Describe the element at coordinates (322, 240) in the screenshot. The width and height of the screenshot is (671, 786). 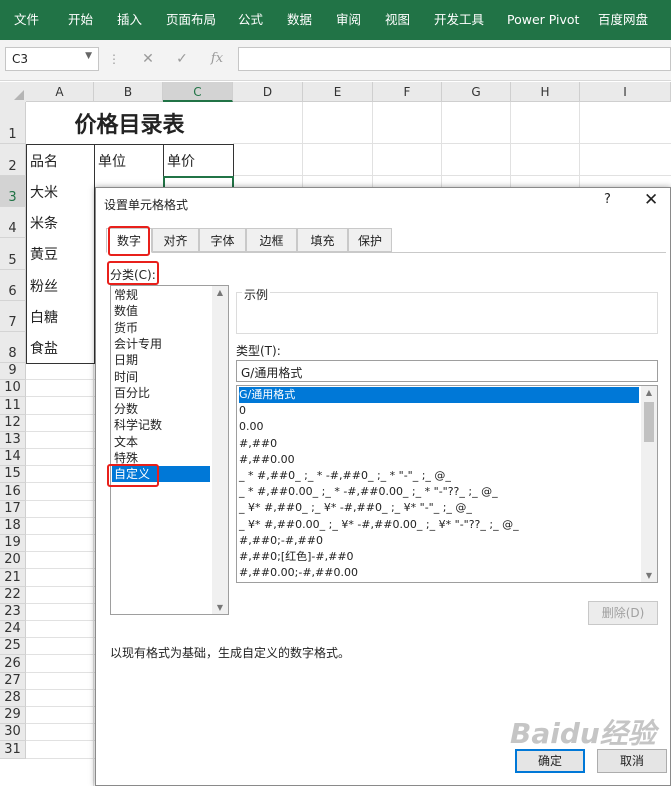
I see `dialog-tab-4: 填充` at that location.